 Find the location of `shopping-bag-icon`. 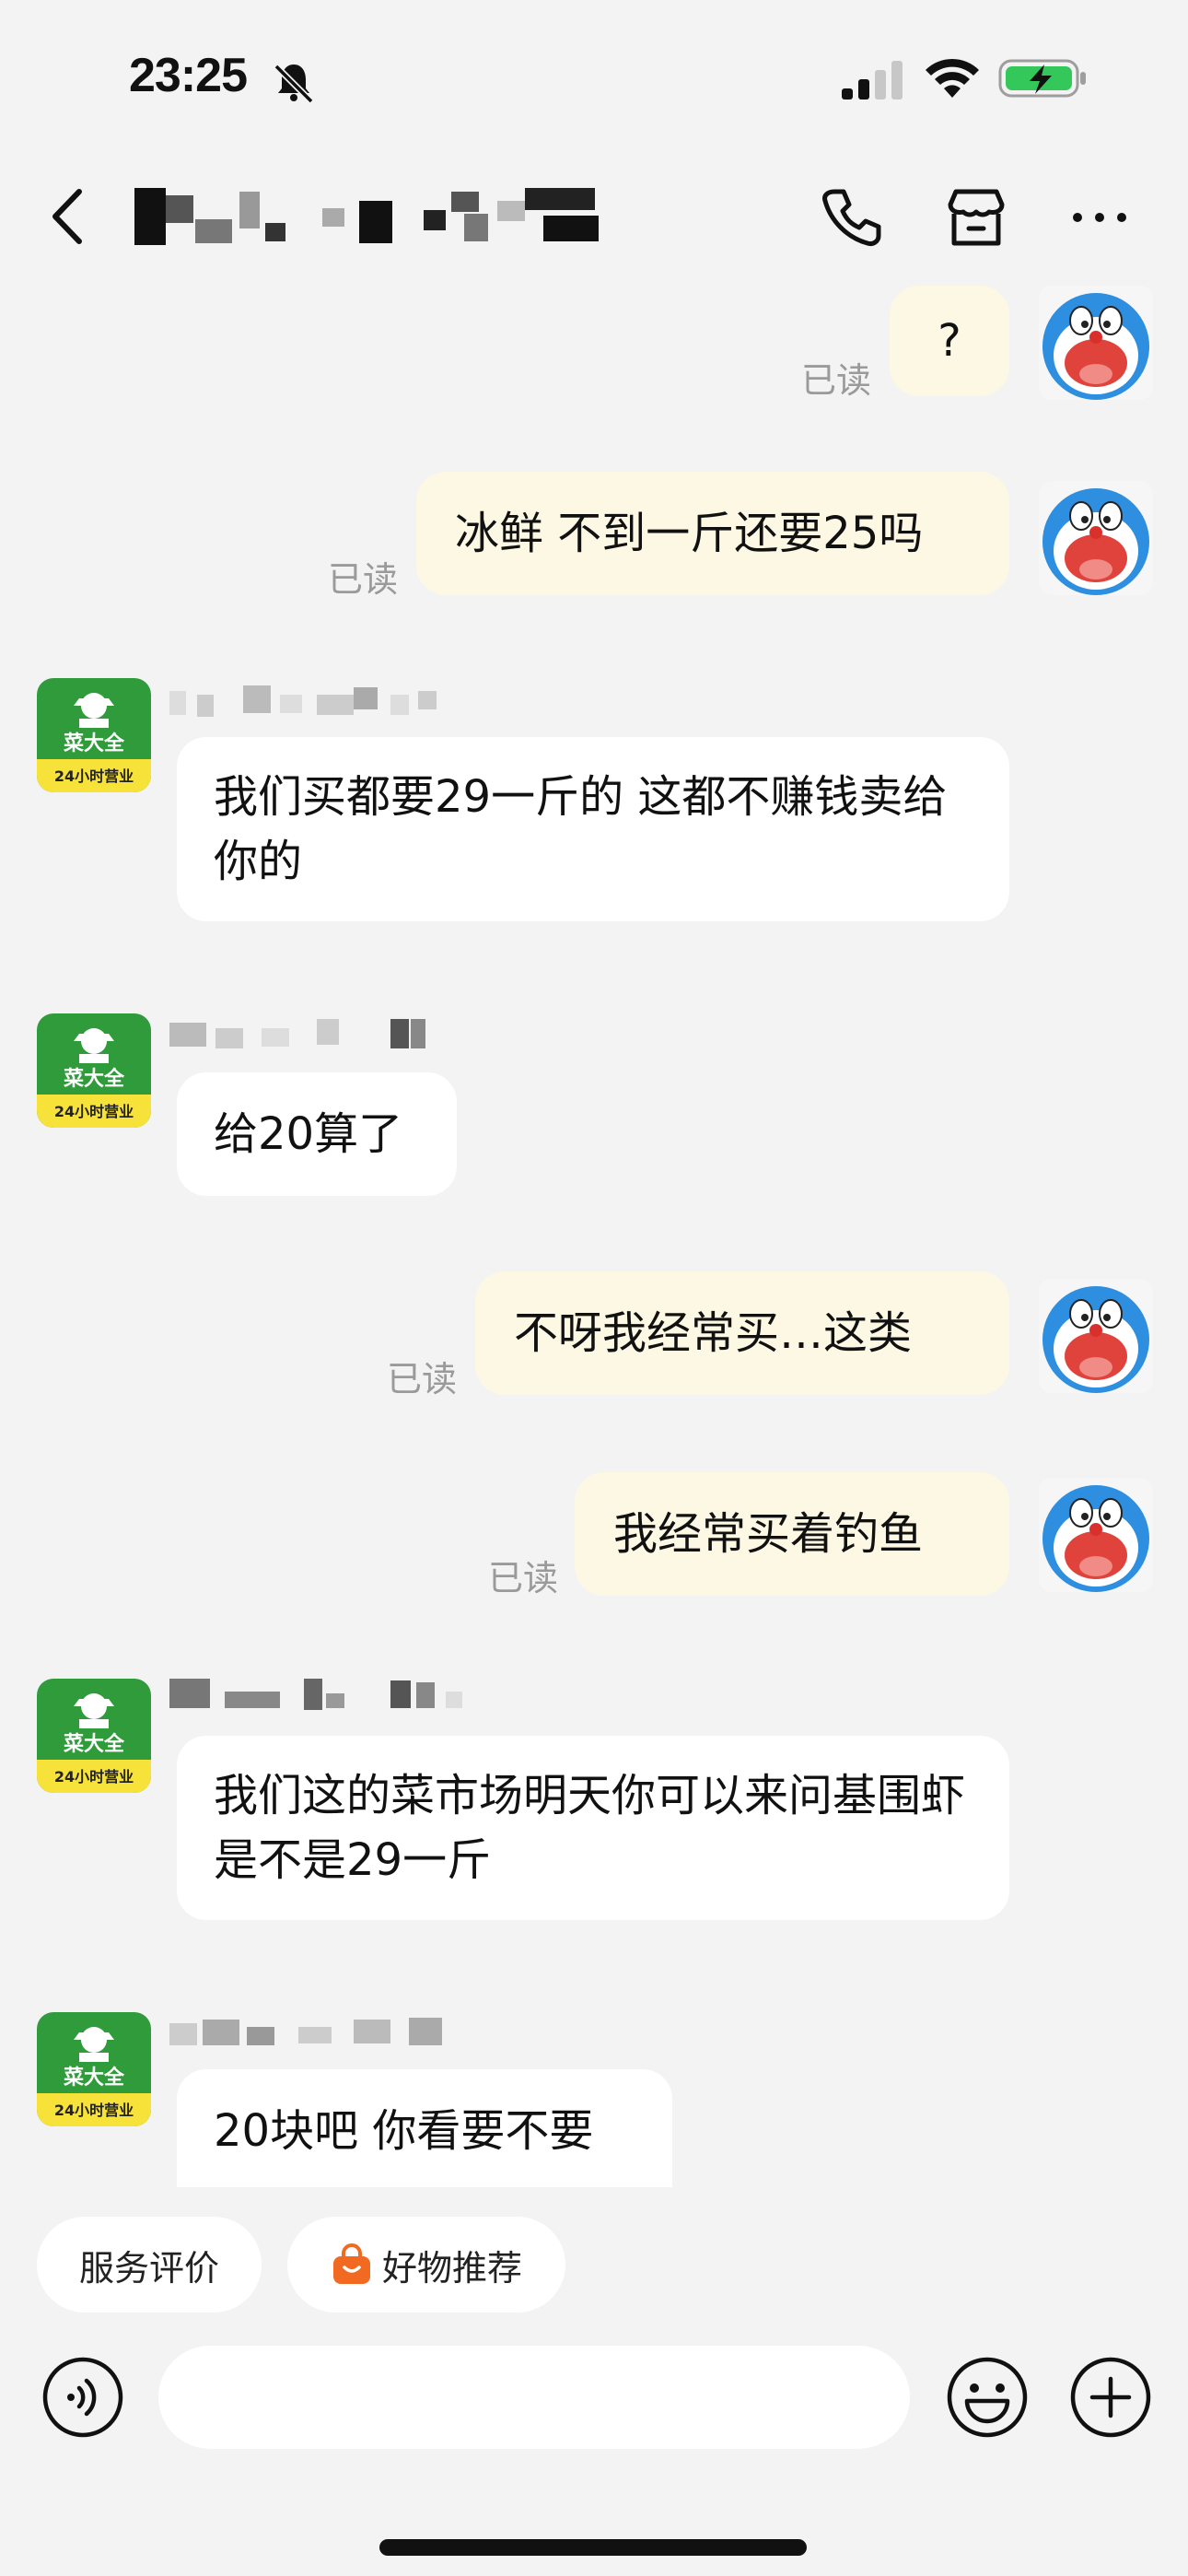

shopping-bag-icon is located at coordinates (351, 2263).